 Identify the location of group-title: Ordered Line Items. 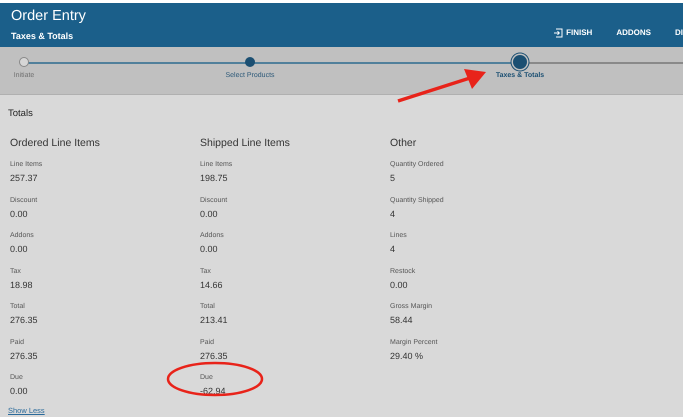
(55, 144).